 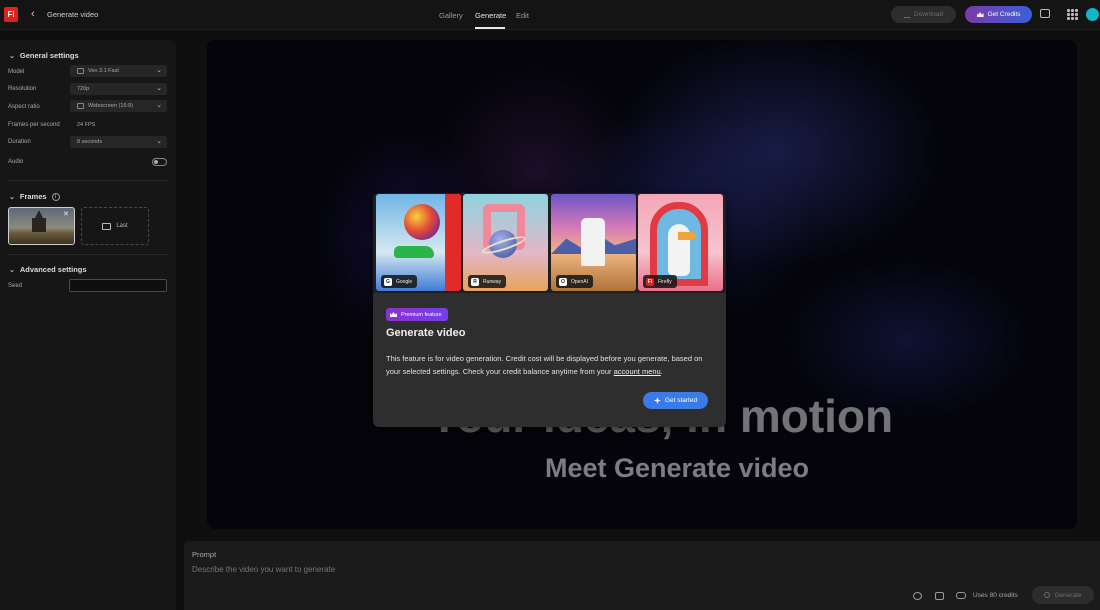 What do you see at coordinates (388, 281) in the screenshot?
I see `google-icon: G` at bounding box center [388, 281].